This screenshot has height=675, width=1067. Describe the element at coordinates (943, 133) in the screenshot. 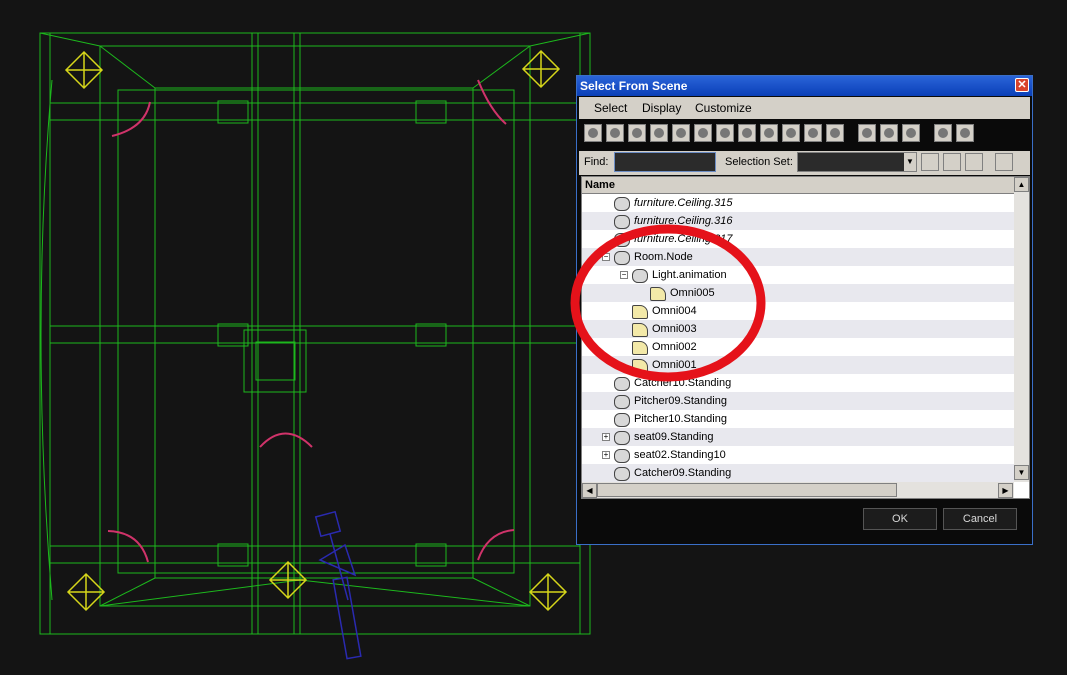

I see `filter-icon` at that location.